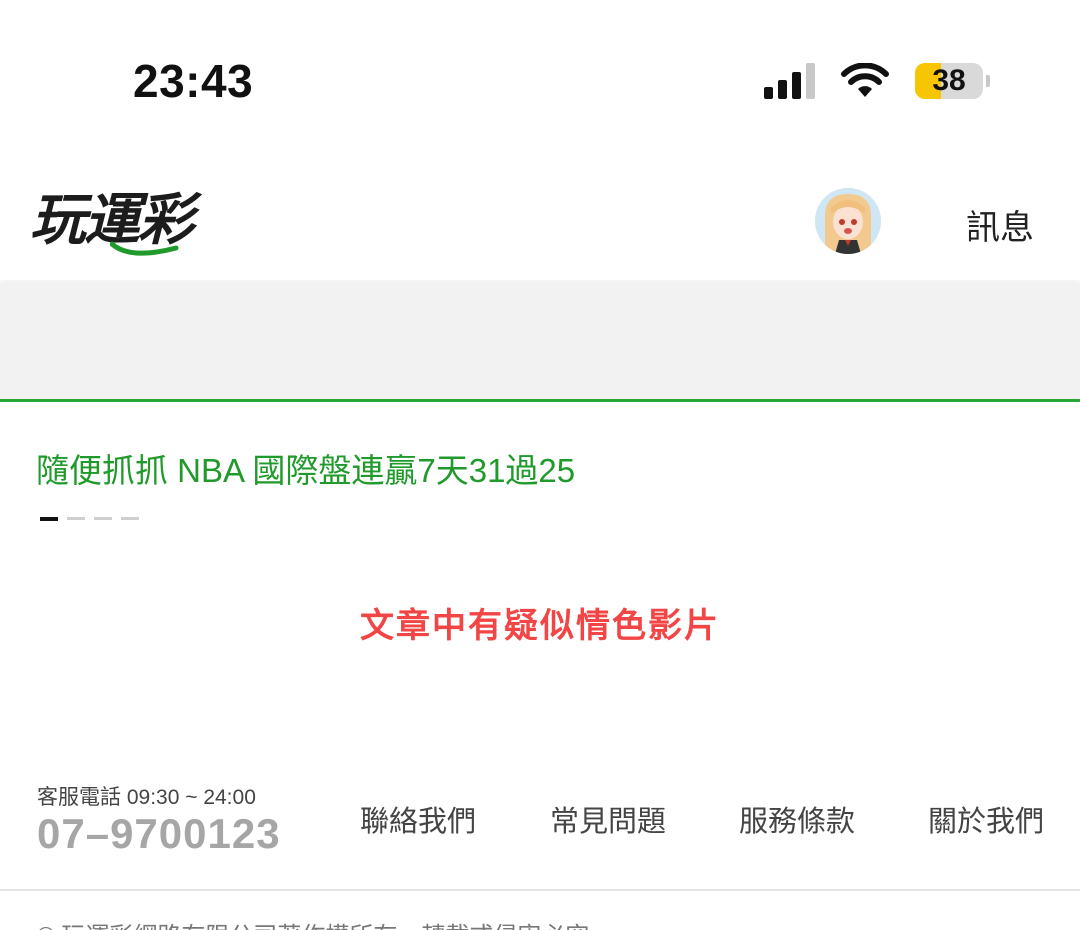 Image resolution: width=1080 pixels, height=930 pixels. Describe the element at coordinates (159, 834) in the screenshot. I see `hotline-number: 07–9700123` at that location.